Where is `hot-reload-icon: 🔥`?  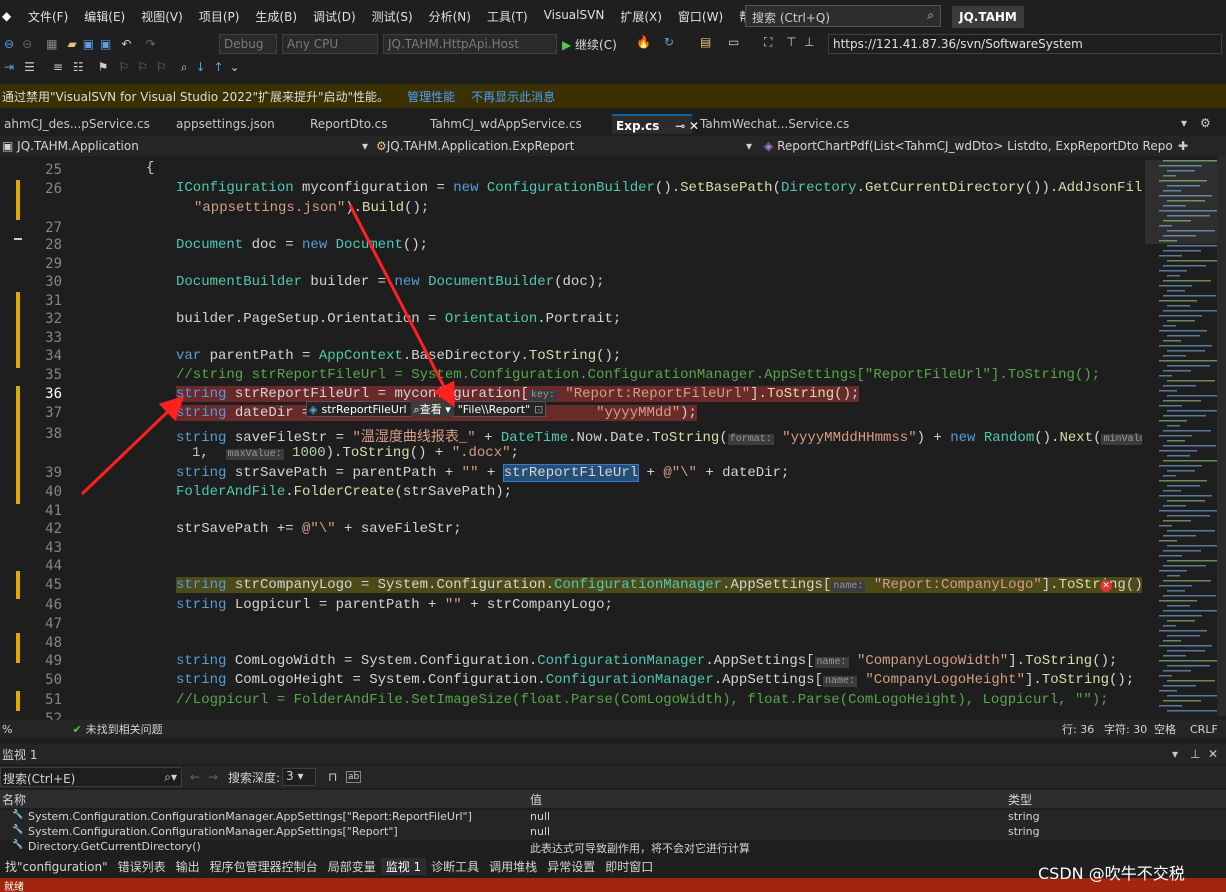
hot-reload-icon: 🔥 is located at coordinates (643, 42).